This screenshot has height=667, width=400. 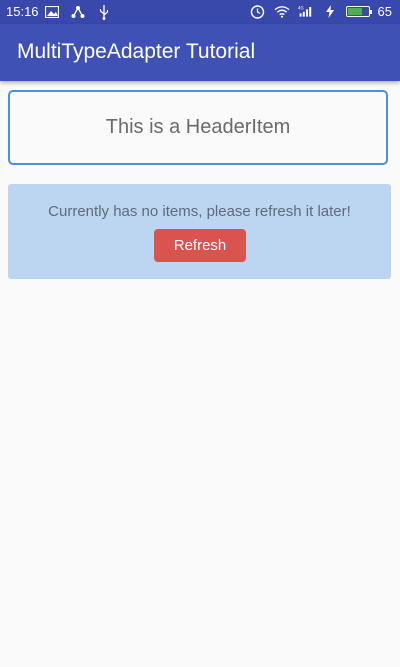 What do you see at coordinates (22, 11) in the screenshot?
I see `status-time: 15:16` at bounding box center [22, 11].